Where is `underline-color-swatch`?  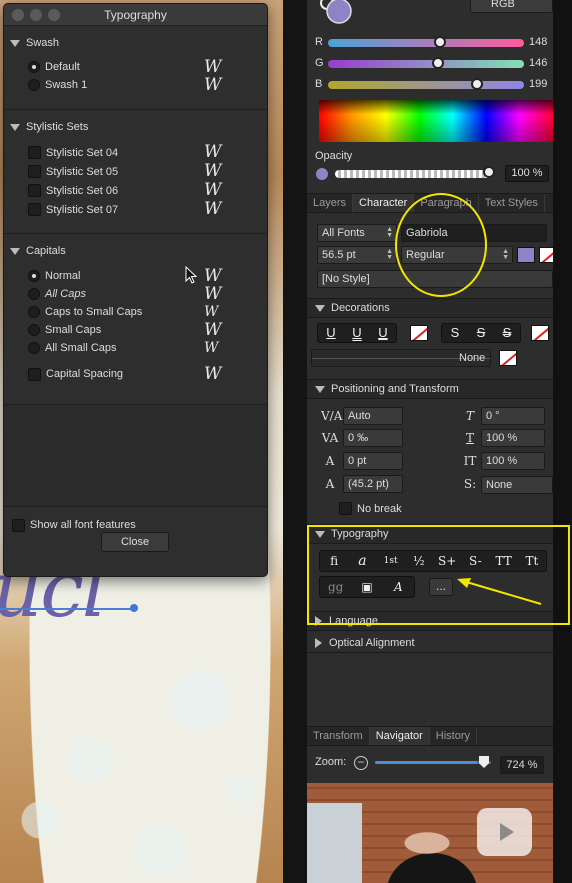 underline-color-swatch is located at coordinates (419, 333).